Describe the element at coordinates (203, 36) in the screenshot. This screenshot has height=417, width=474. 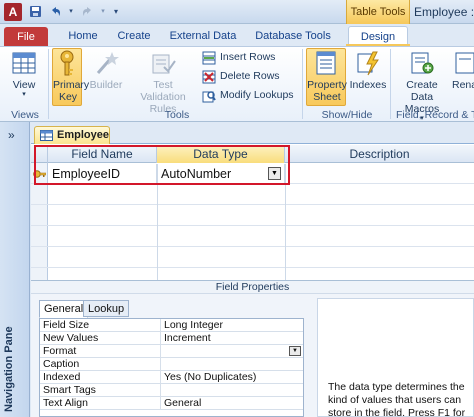
I see `tab-external-data: External Data` at that location.